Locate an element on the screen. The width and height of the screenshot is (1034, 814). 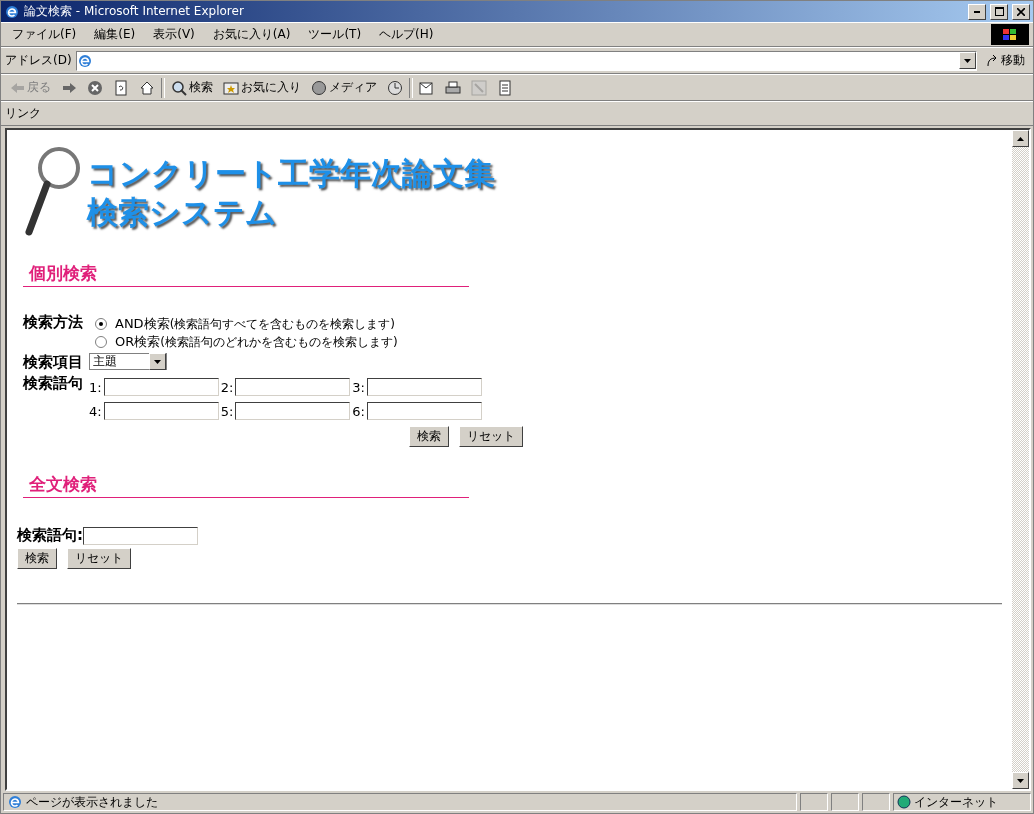
home-icon is located at coordinates (147, 87).